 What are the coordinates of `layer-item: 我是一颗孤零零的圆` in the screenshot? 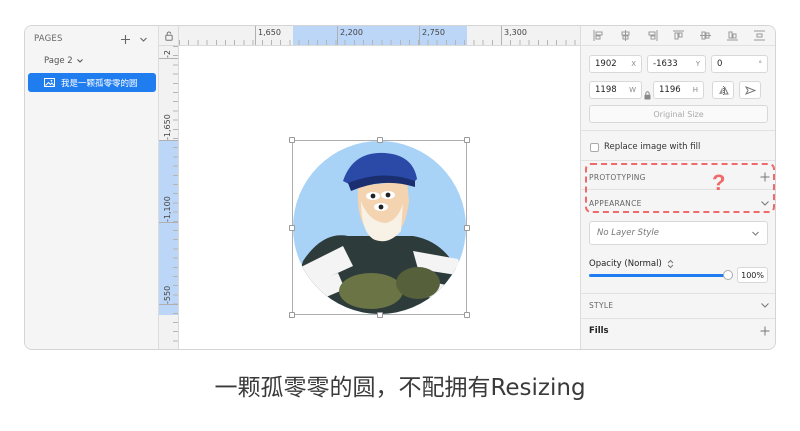 It's located at (92, 82).